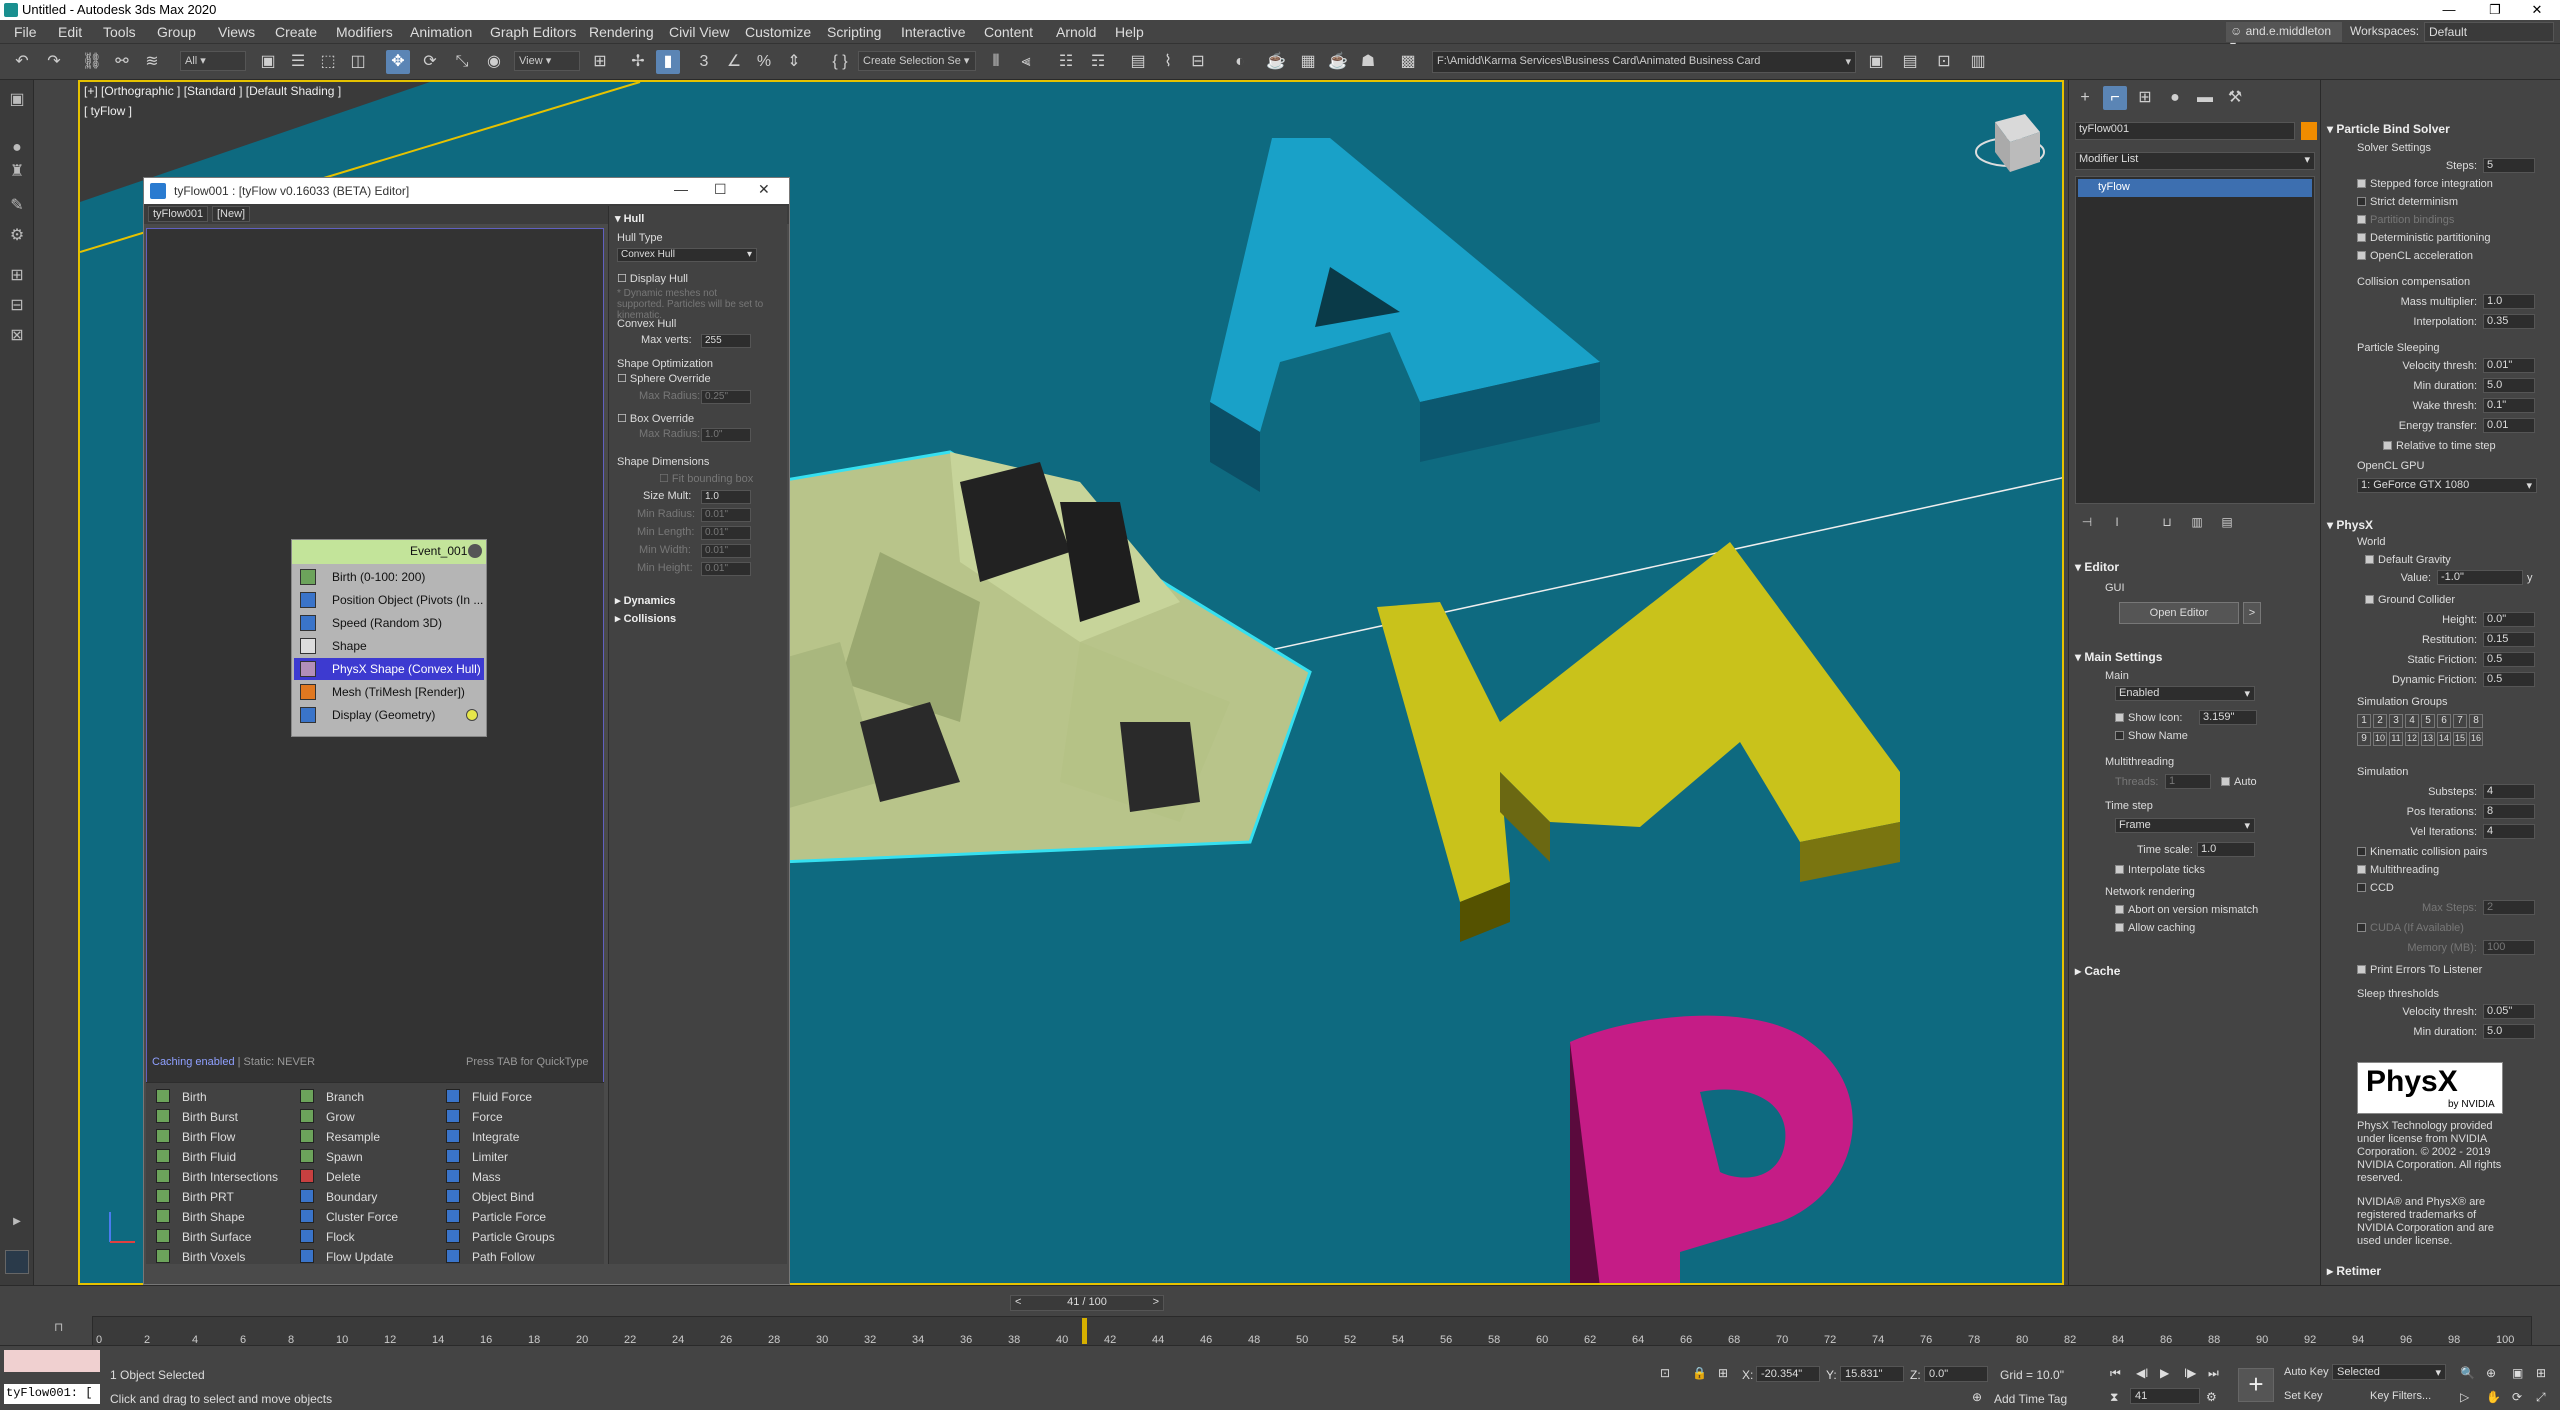 The width and height of the screenshot is (2560, 1410). I want to click on min-radius-field: 0.01", so click(726, 515).